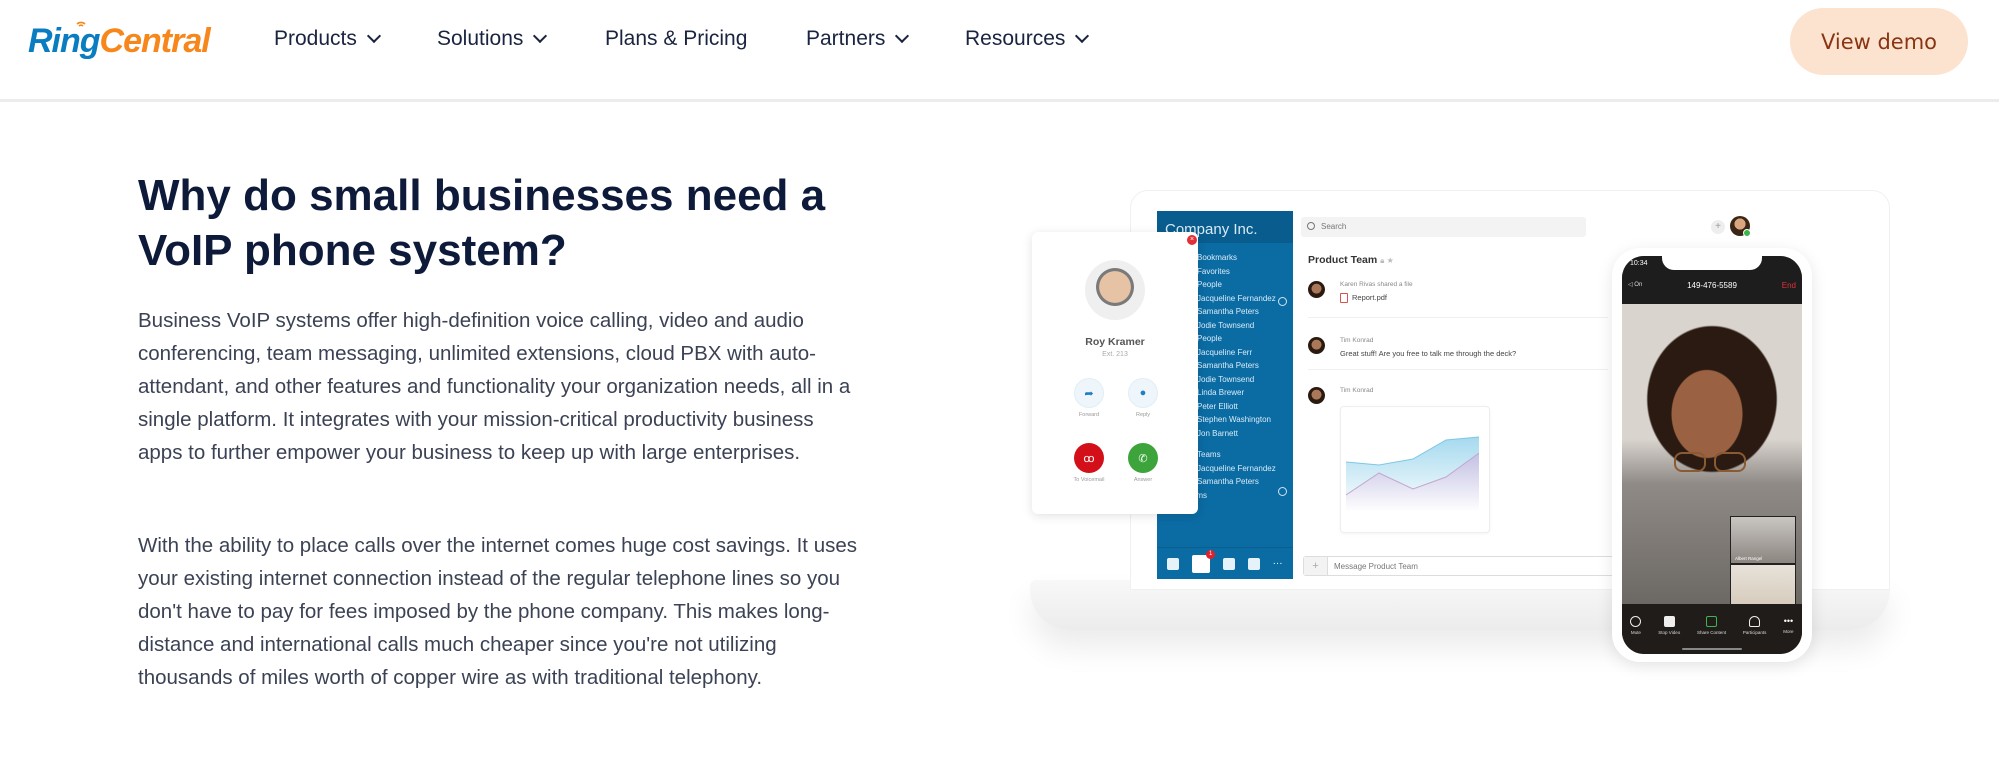 This screenshot has height=769, width=1999. What do you see at coordinates (1712, 263) in the screenshot?
I see `phone-notch` at bounding box center [1712, 263].